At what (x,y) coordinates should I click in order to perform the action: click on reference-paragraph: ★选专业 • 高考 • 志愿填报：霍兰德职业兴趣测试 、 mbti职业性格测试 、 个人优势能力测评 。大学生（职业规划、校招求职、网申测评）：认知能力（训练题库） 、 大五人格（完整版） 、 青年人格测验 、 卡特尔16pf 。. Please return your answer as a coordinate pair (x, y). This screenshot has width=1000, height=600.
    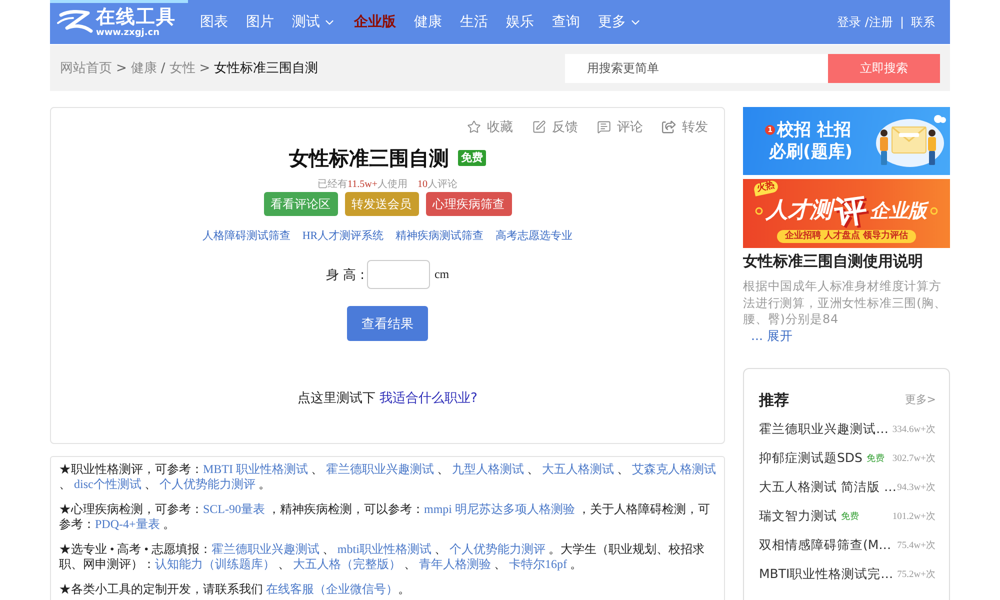
    Looking at the image, I should click on (382, 557).